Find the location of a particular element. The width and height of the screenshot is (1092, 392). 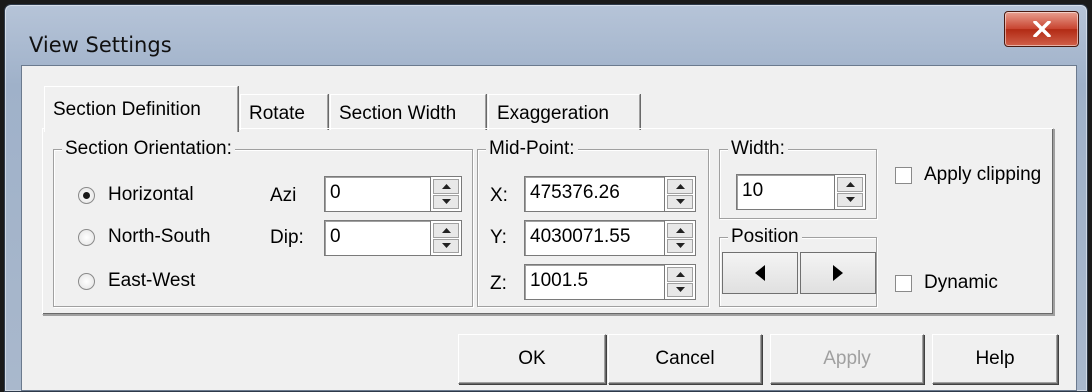

dynamic-checkbox: Dynamic is located at coordinates (946, 283).